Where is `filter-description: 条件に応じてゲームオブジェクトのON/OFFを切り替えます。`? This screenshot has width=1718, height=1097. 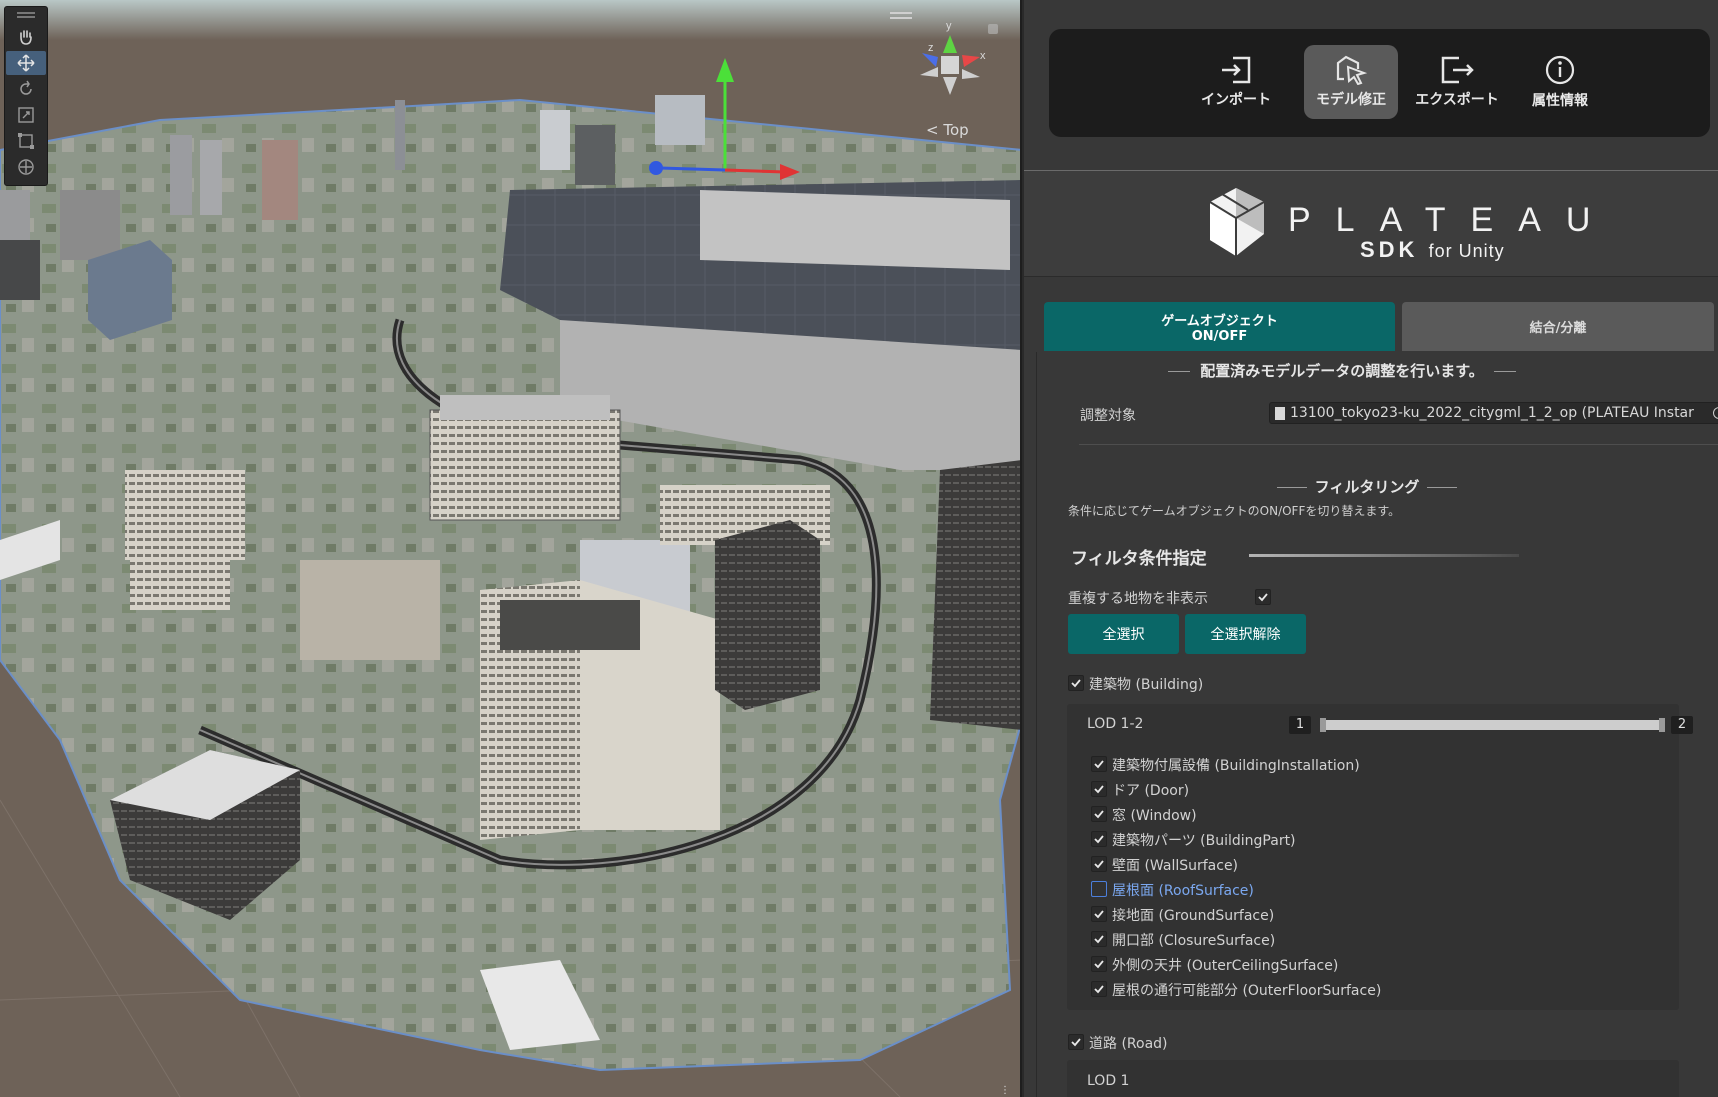 filter-description: 条件に応じてゲームオブジェクトのON/OFFを切り替えます。 is located at coordinates (1234, 511).